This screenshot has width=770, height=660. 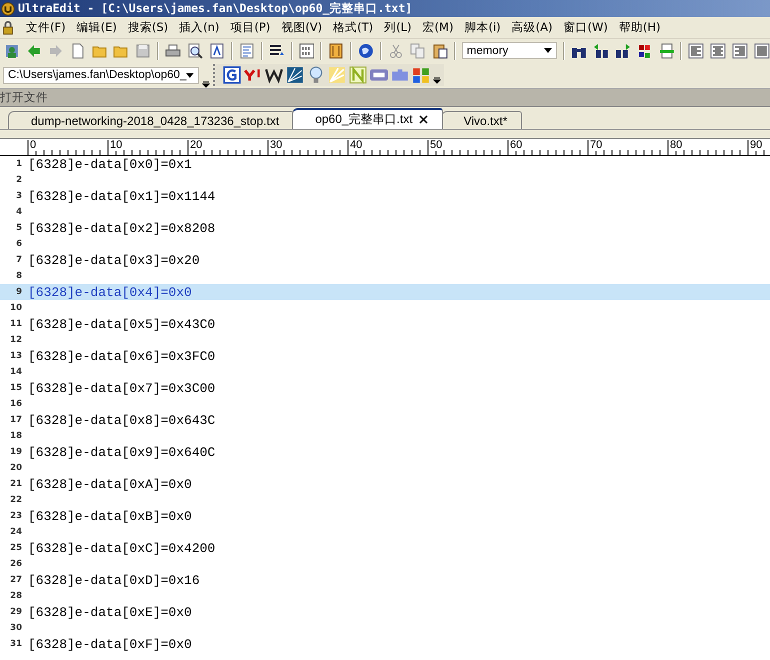 I want to click on code-line: [6328]e-data[0x6]=0x3FC0, so click(x=122, y=356).